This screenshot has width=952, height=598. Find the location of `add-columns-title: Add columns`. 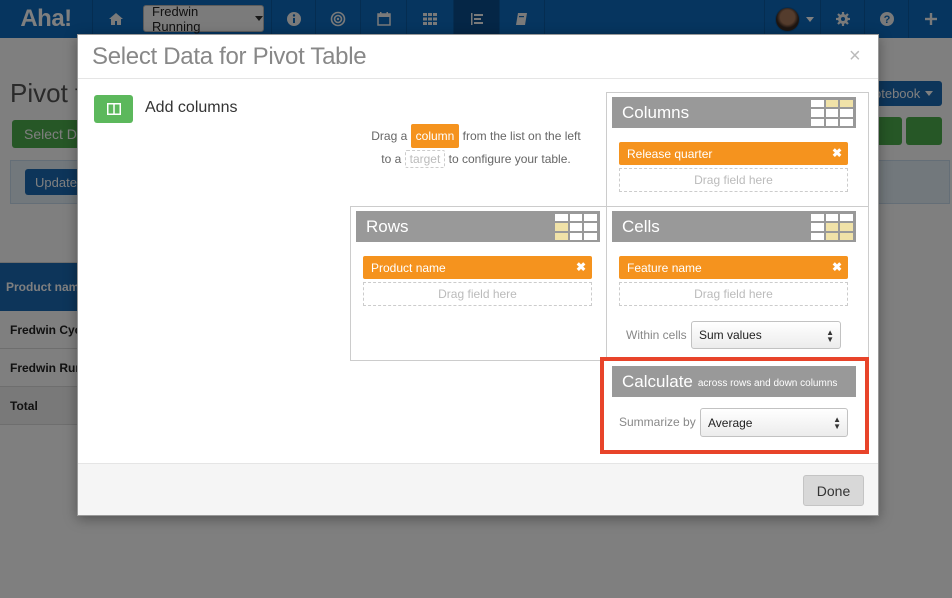

add-columns-title: Add columns is located at coordinates (191, 107).